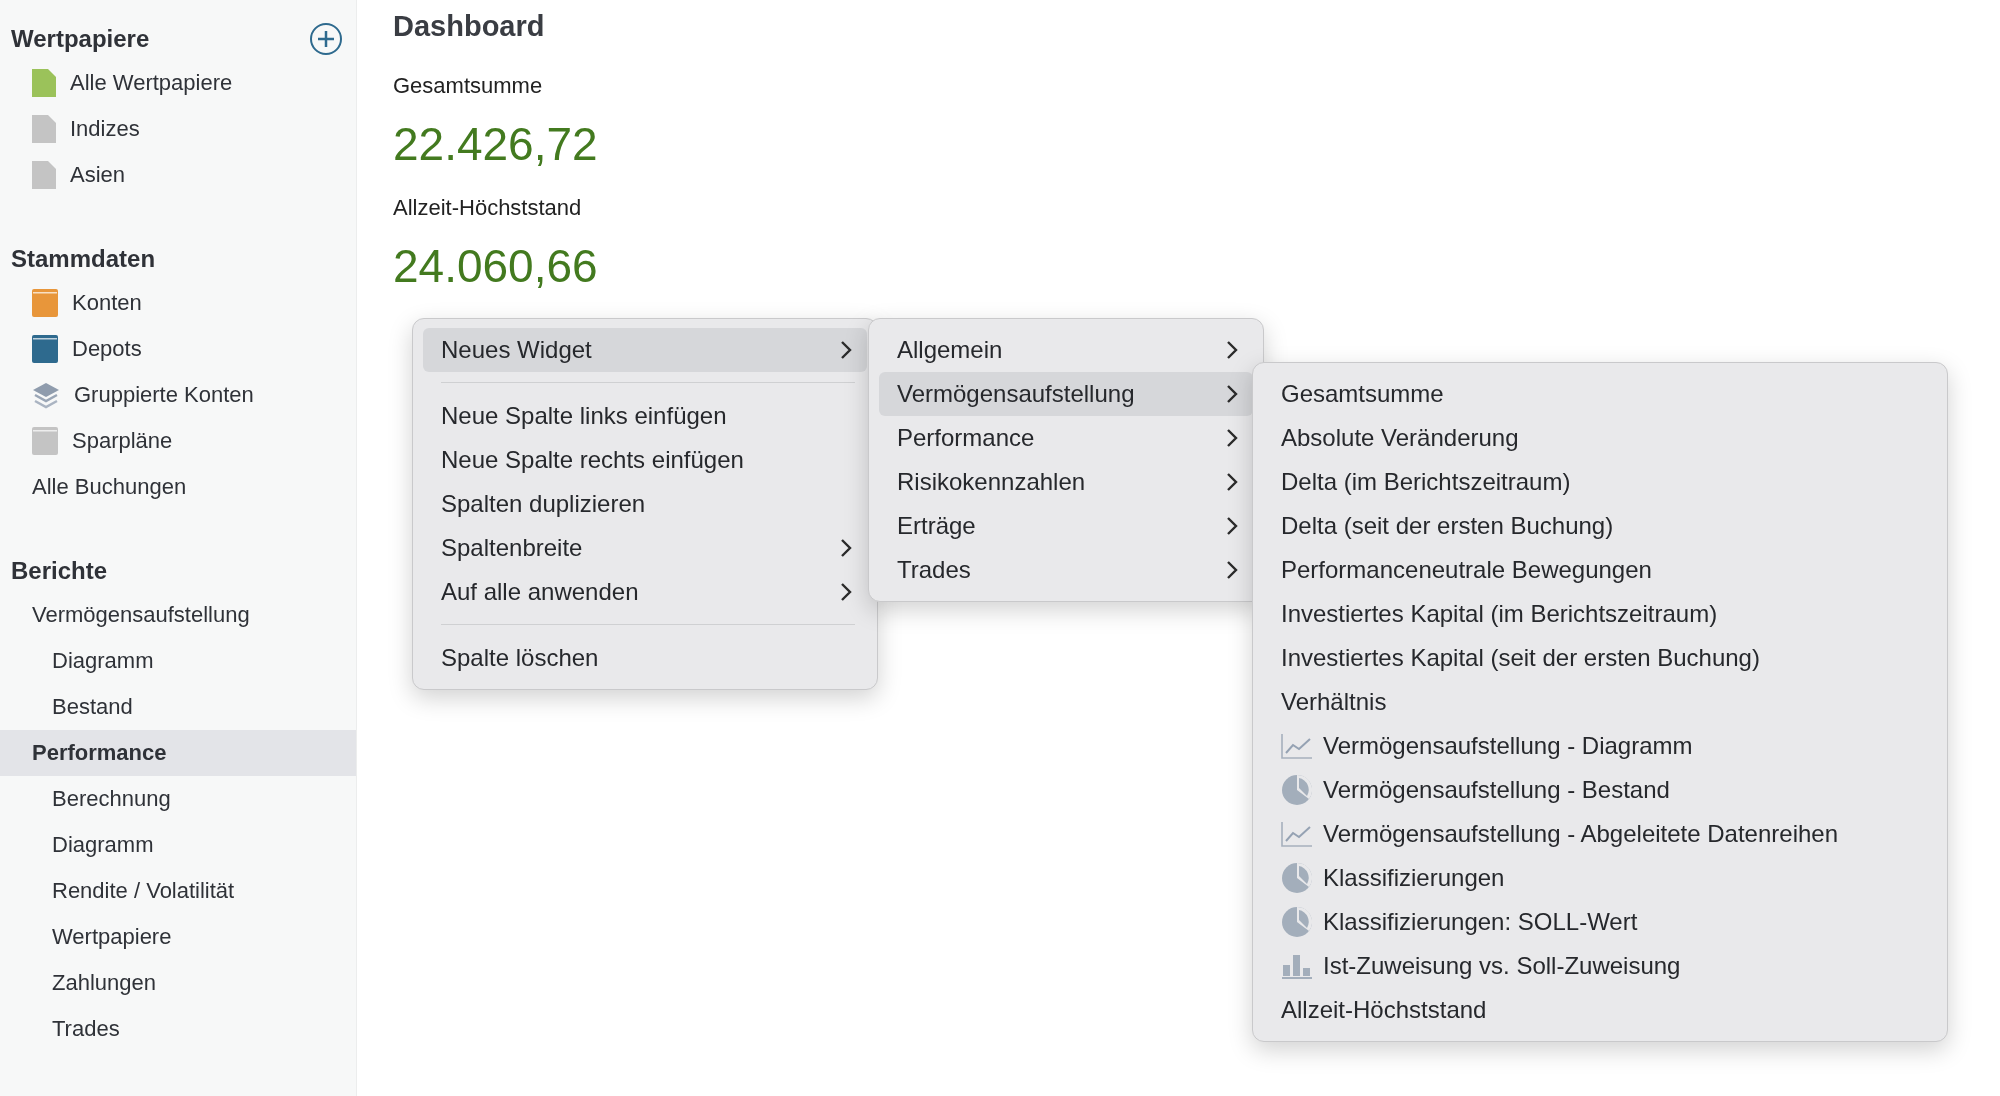  I want to click on menu-item: Investiertes Kapital (seit der ersten Buchung), so click(1600, 658).